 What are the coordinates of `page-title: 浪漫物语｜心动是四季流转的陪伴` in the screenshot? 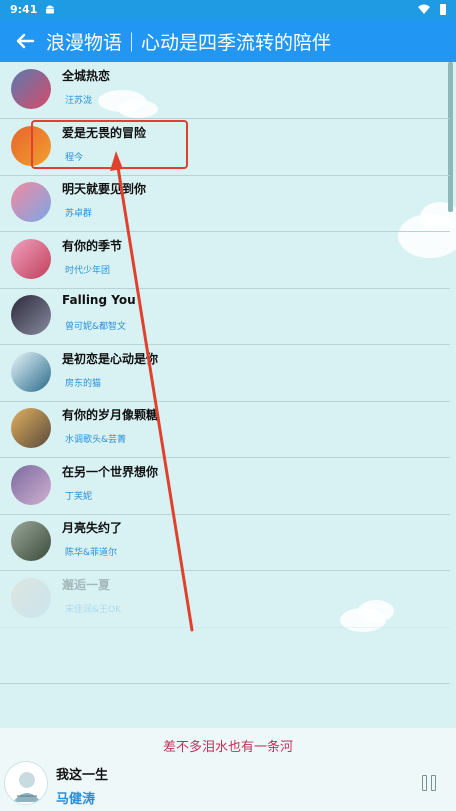 It's located at (189, 43).